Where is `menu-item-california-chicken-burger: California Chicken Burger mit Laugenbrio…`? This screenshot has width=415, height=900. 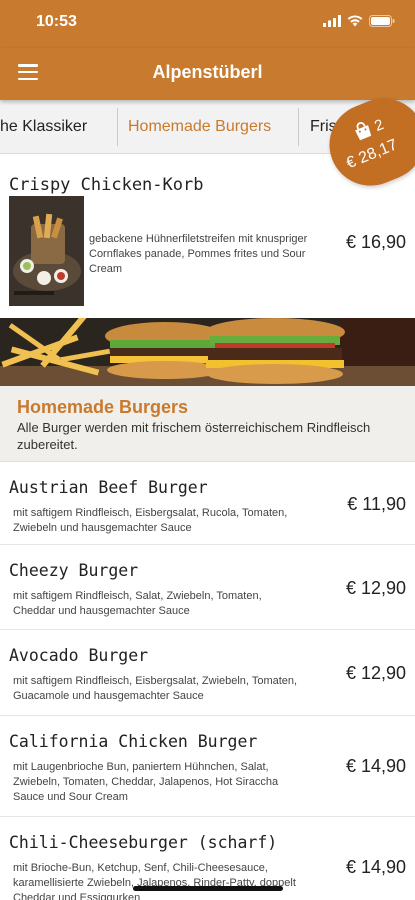 menu-item-california-chicken-burger: California Chicken Burger mit Laugenbrio… is located at coordinates (207, 766).